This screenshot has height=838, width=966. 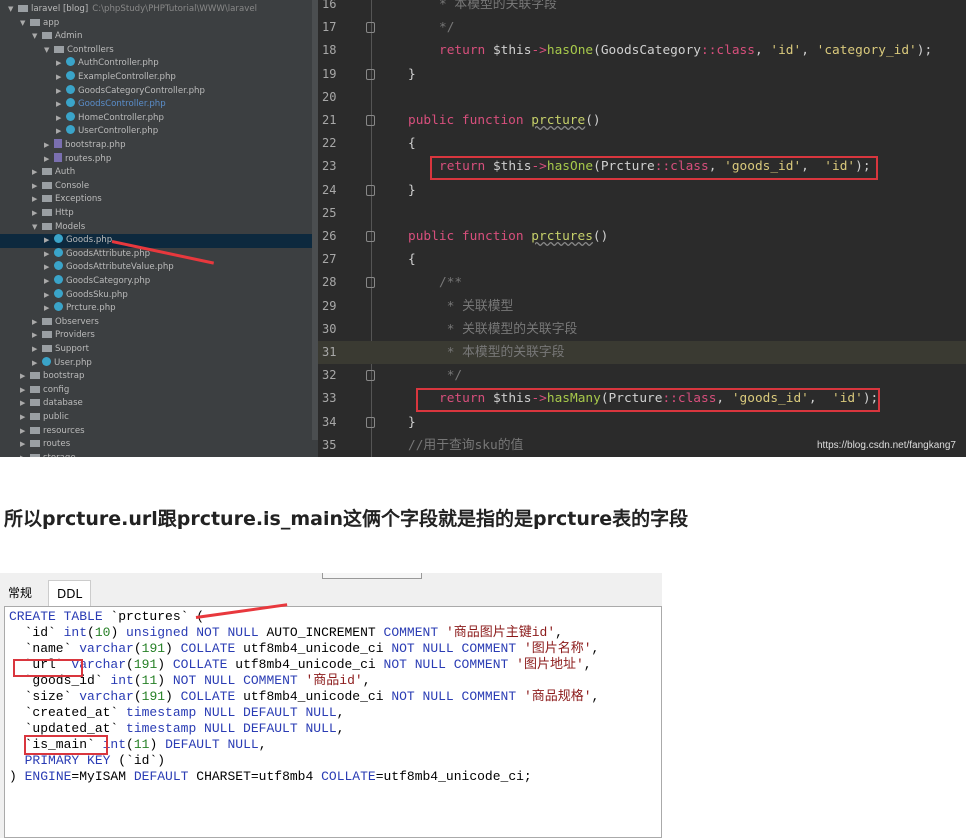 What do you see at coordinates (159, 404) in the screenshot?
I see `tree-item: ▶ database` at bounding box center [159, 404].